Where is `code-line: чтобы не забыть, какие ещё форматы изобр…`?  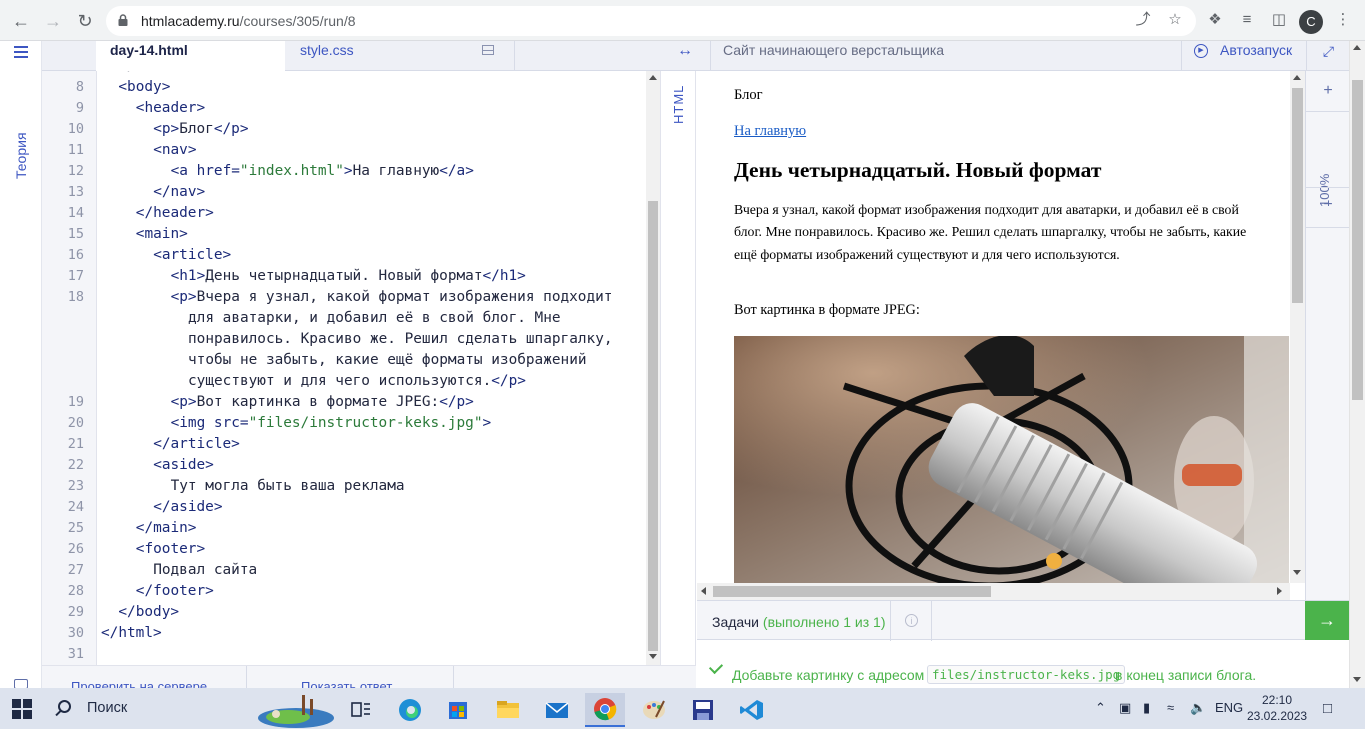
code-line: чтобы не забыть, какие ещё форматы изобр… is located at coordinates (387, 360).